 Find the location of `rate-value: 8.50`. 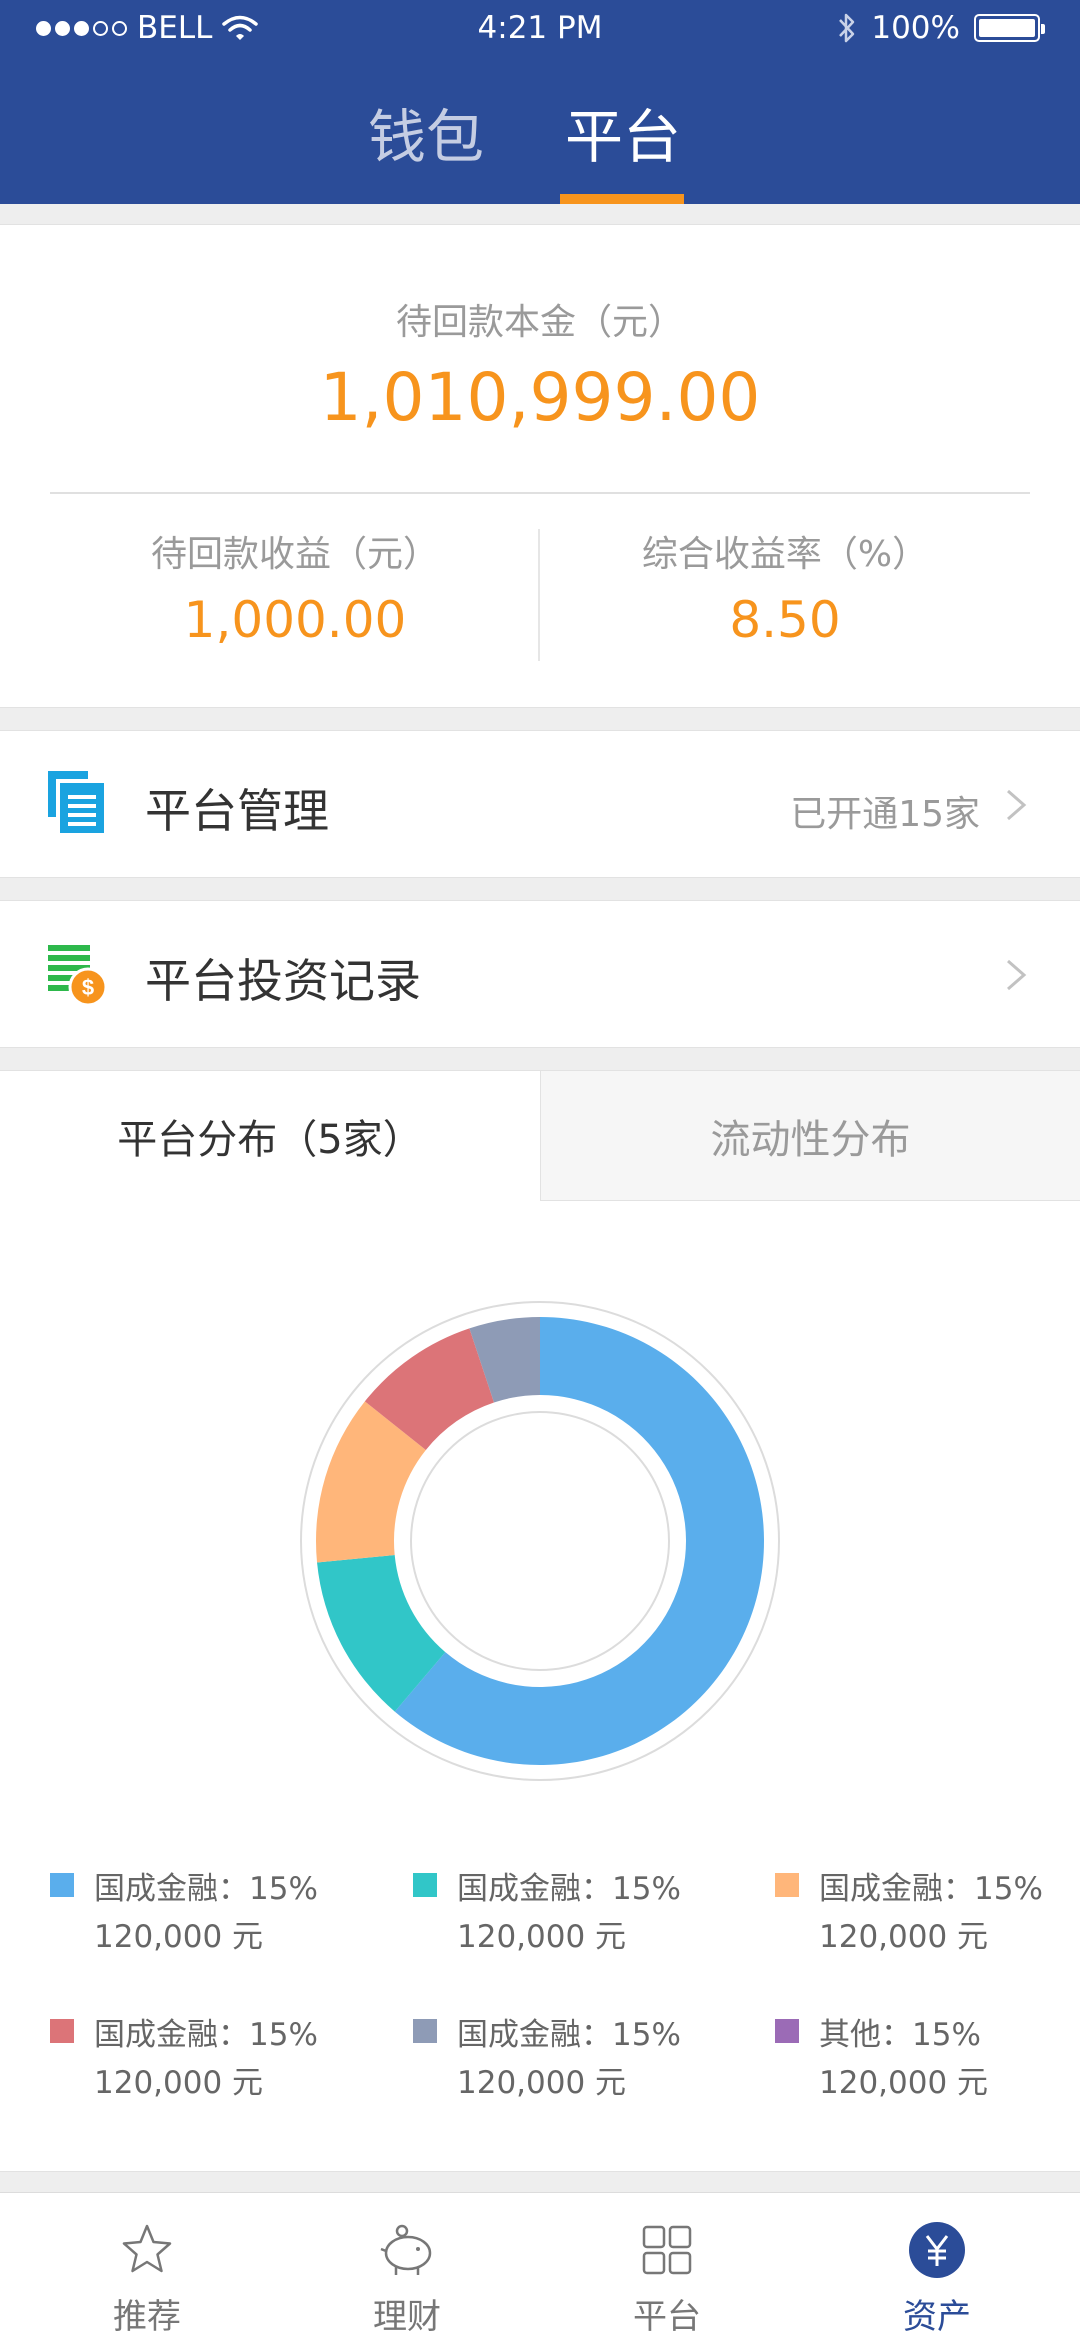

rate-value: 8.50 is located at coordinates (785, 620).